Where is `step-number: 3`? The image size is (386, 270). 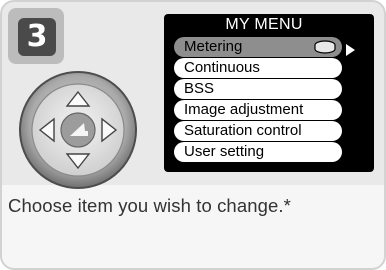 step-number: 3 is located at coordinates (37, 37).